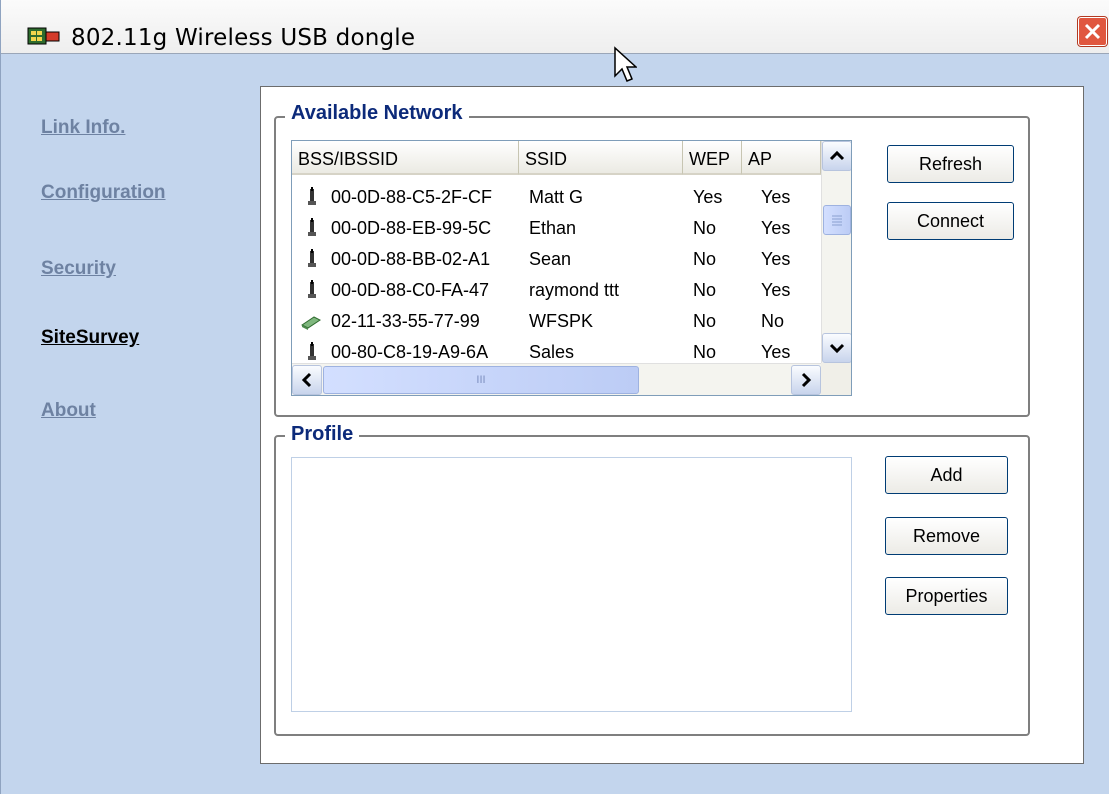 The image size is (1109, 794). What do you see at coordinates (103, 193) in the screenshot?
I see `nav-configuration: Configuration` at bounding box center [103, 193].